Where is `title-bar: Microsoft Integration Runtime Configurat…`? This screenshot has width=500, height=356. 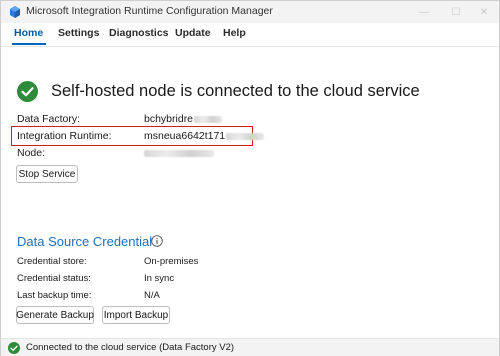 title-bar: Microsoft Integration Runtime Configurat… is located at coordinates (250, 12).